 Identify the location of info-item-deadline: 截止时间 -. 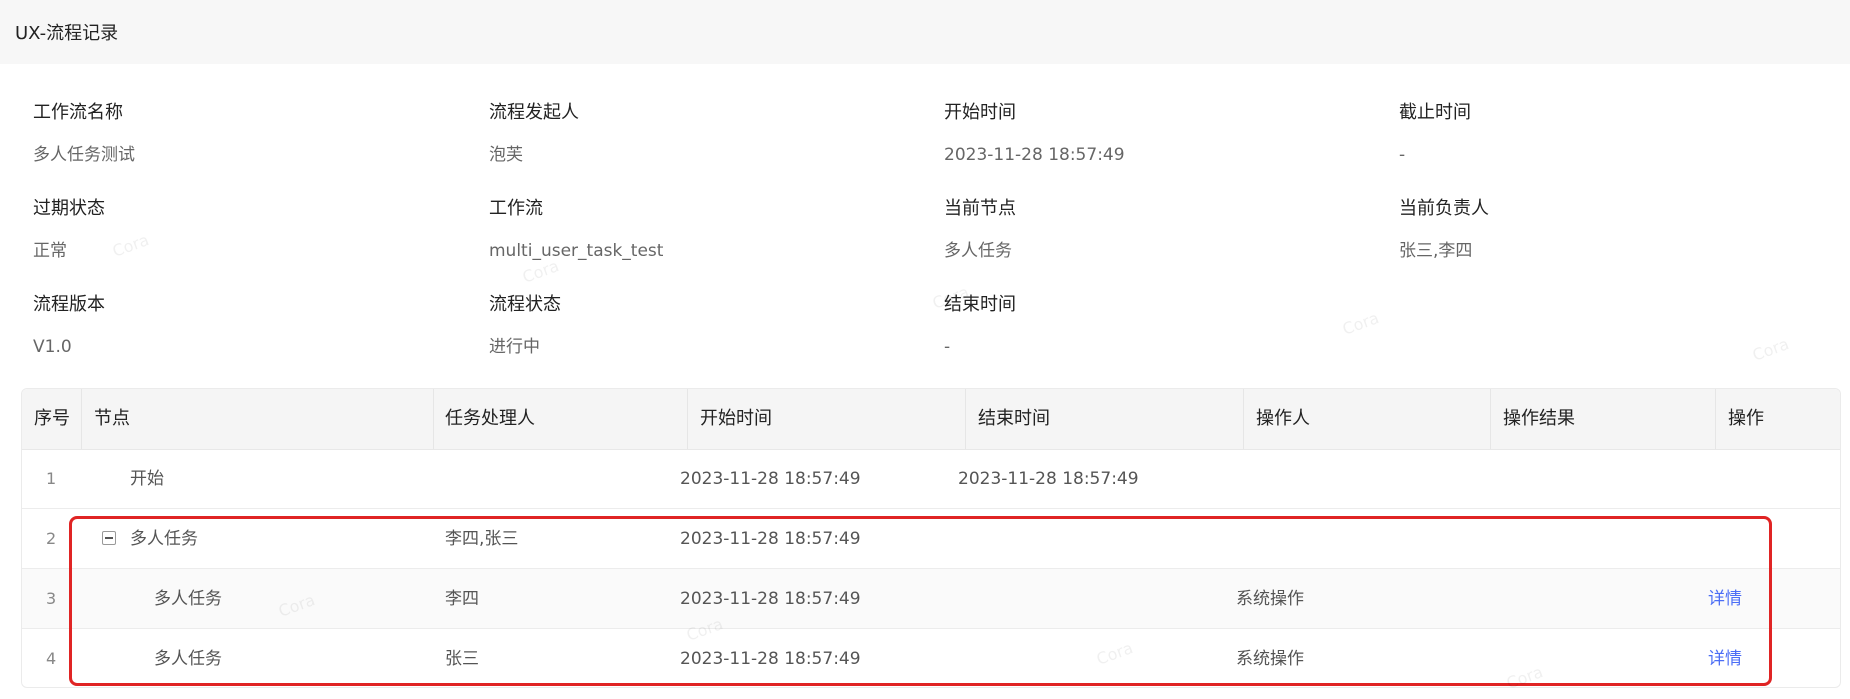
(1619, 134).